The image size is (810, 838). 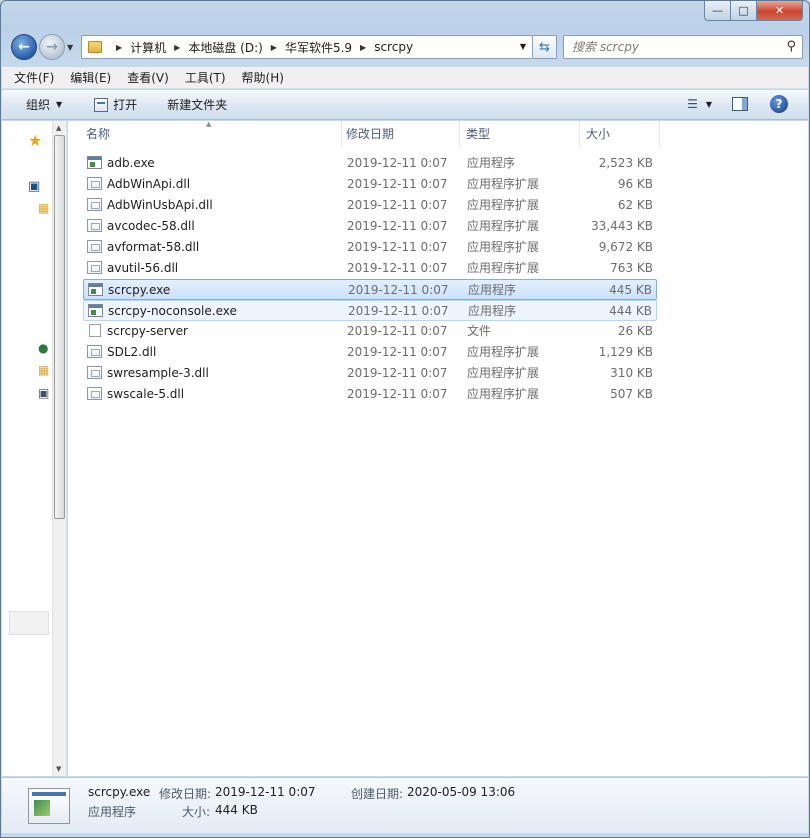 What do you see at coordinates (115, 104) in the screenshot?
I see `open-button: 打开` at bounding box center [115, 104].